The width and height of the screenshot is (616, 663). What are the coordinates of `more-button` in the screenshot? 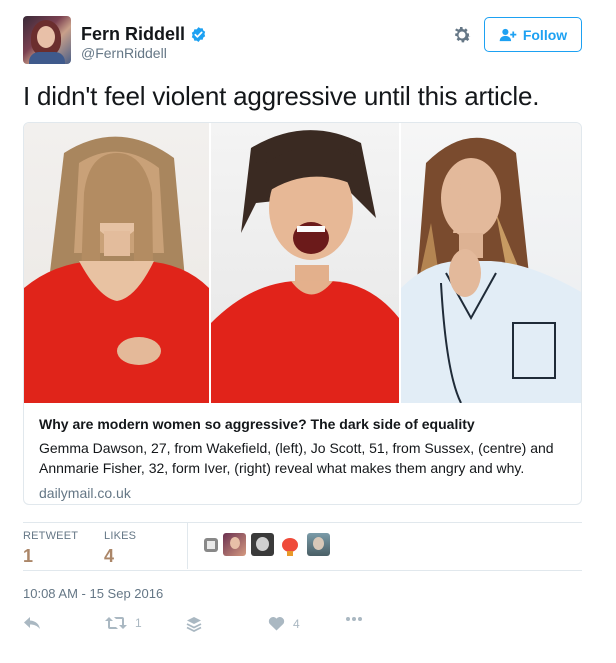 It's located at (354, 619).